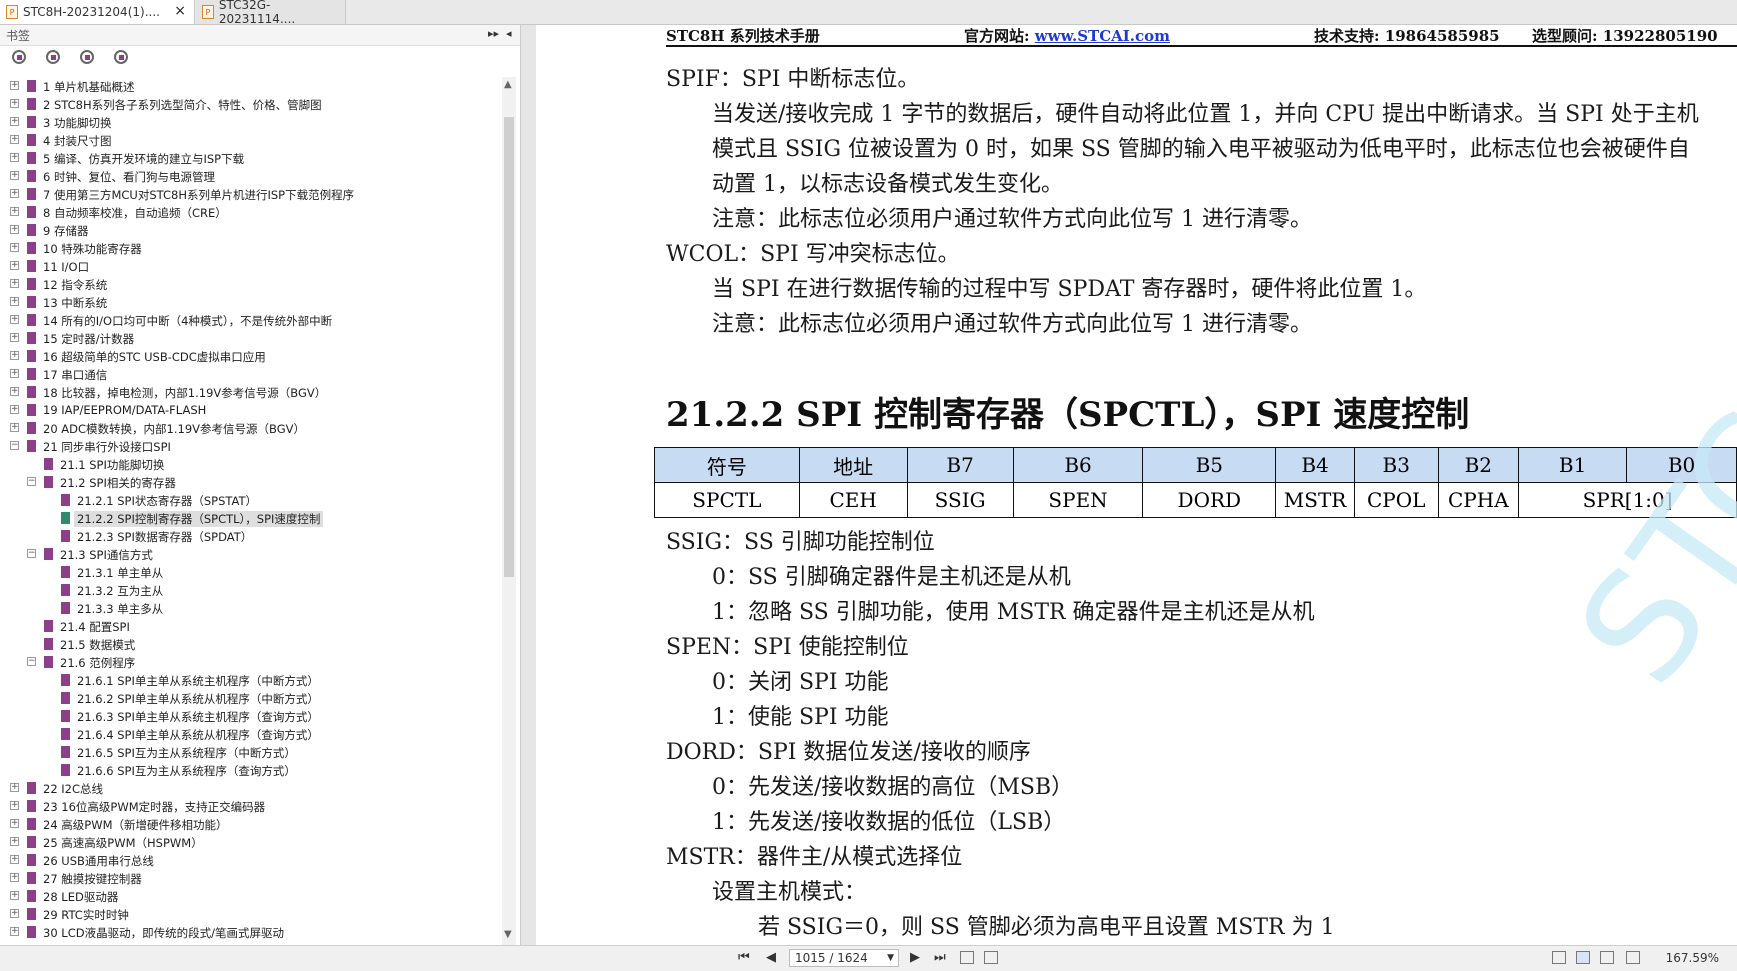  I want to click on bookmark-item: +2 STC8H系列各子系列选型简介、特性、价格、管脚图, so click(250, 104).